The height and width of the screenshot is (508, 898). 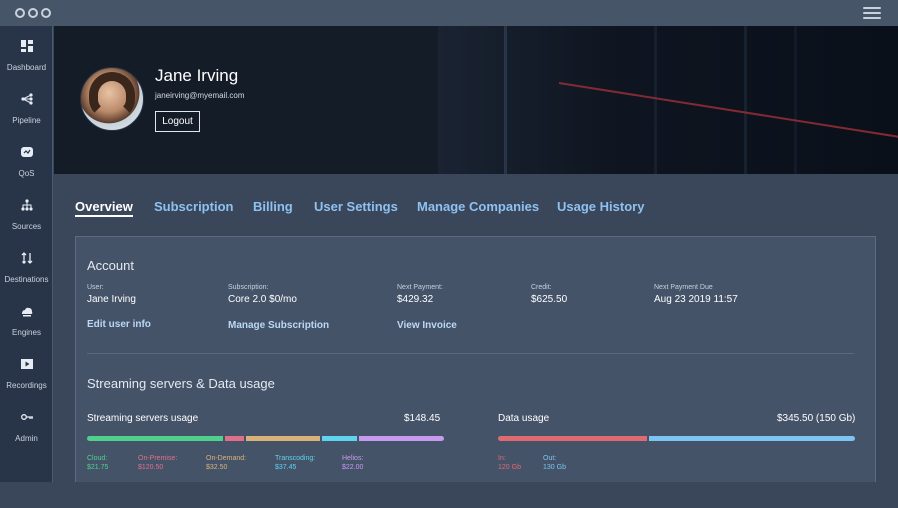 I want to click on tab-user-settings: User Settings, so click(x=356, y=206).